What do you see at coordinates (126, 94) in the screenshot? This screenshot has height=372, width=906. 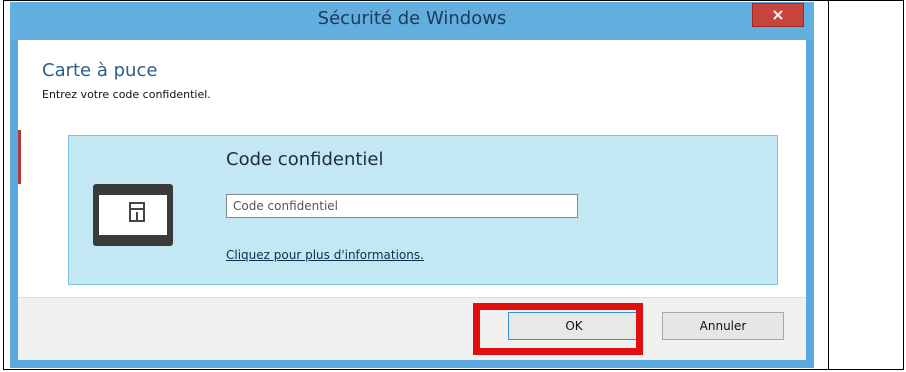 I see `dialog-instruction: Entrez votre code confidentiel.` at bounding box center [126, 94].